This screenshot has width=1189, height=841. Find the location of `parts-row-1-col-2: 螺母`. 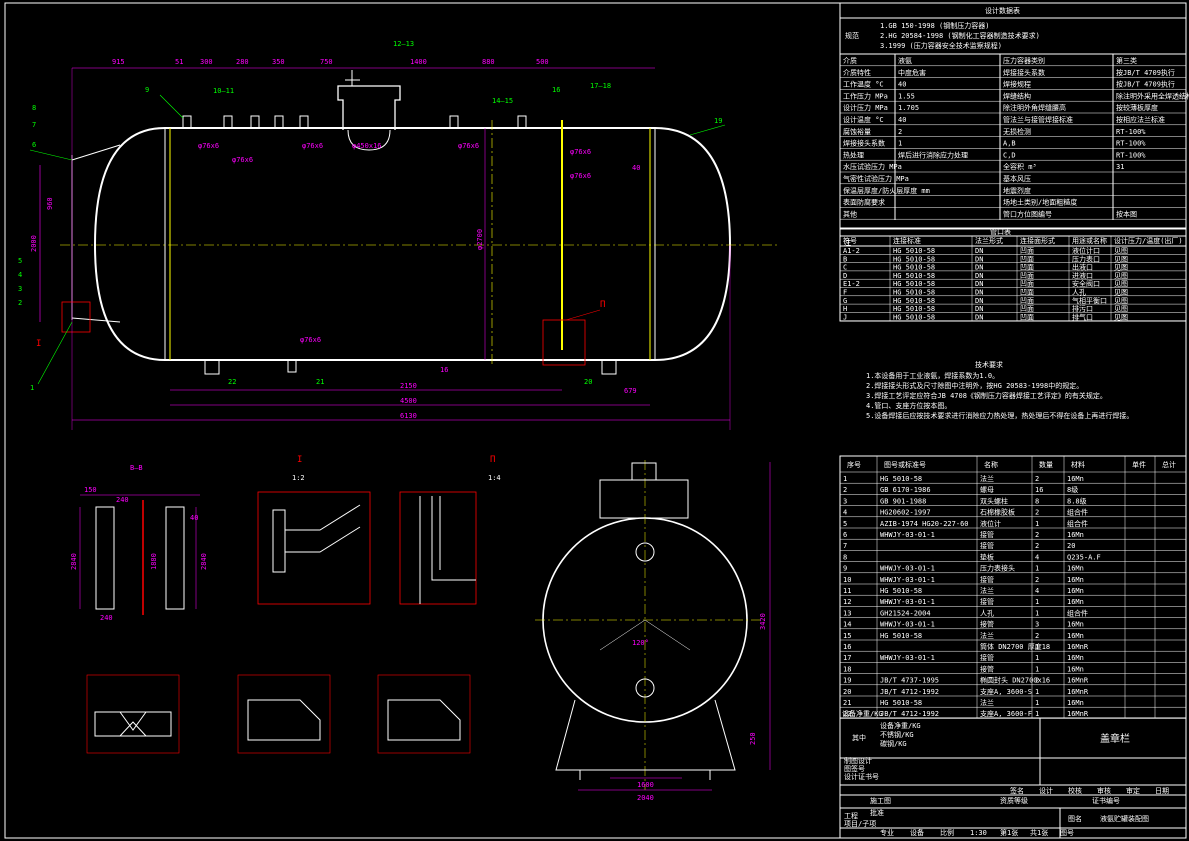

parts-row-1-col-2: 螺母 is located at coordinates (987, 489).